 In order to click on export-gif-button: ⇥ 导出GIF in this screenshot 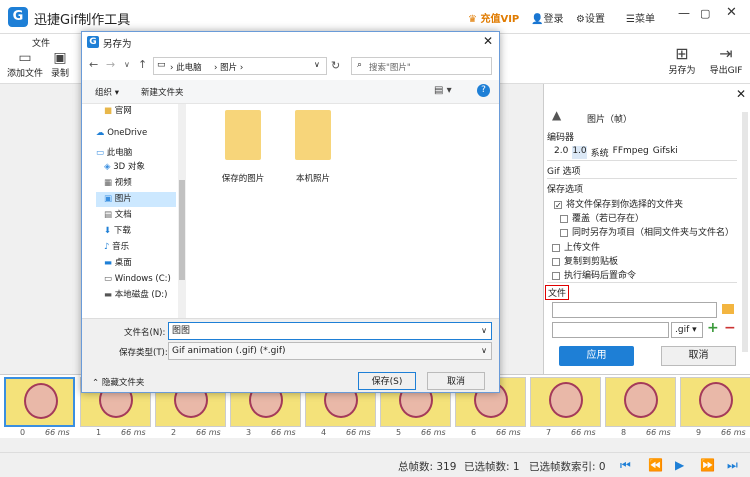, I will do `click(726, 60)`.